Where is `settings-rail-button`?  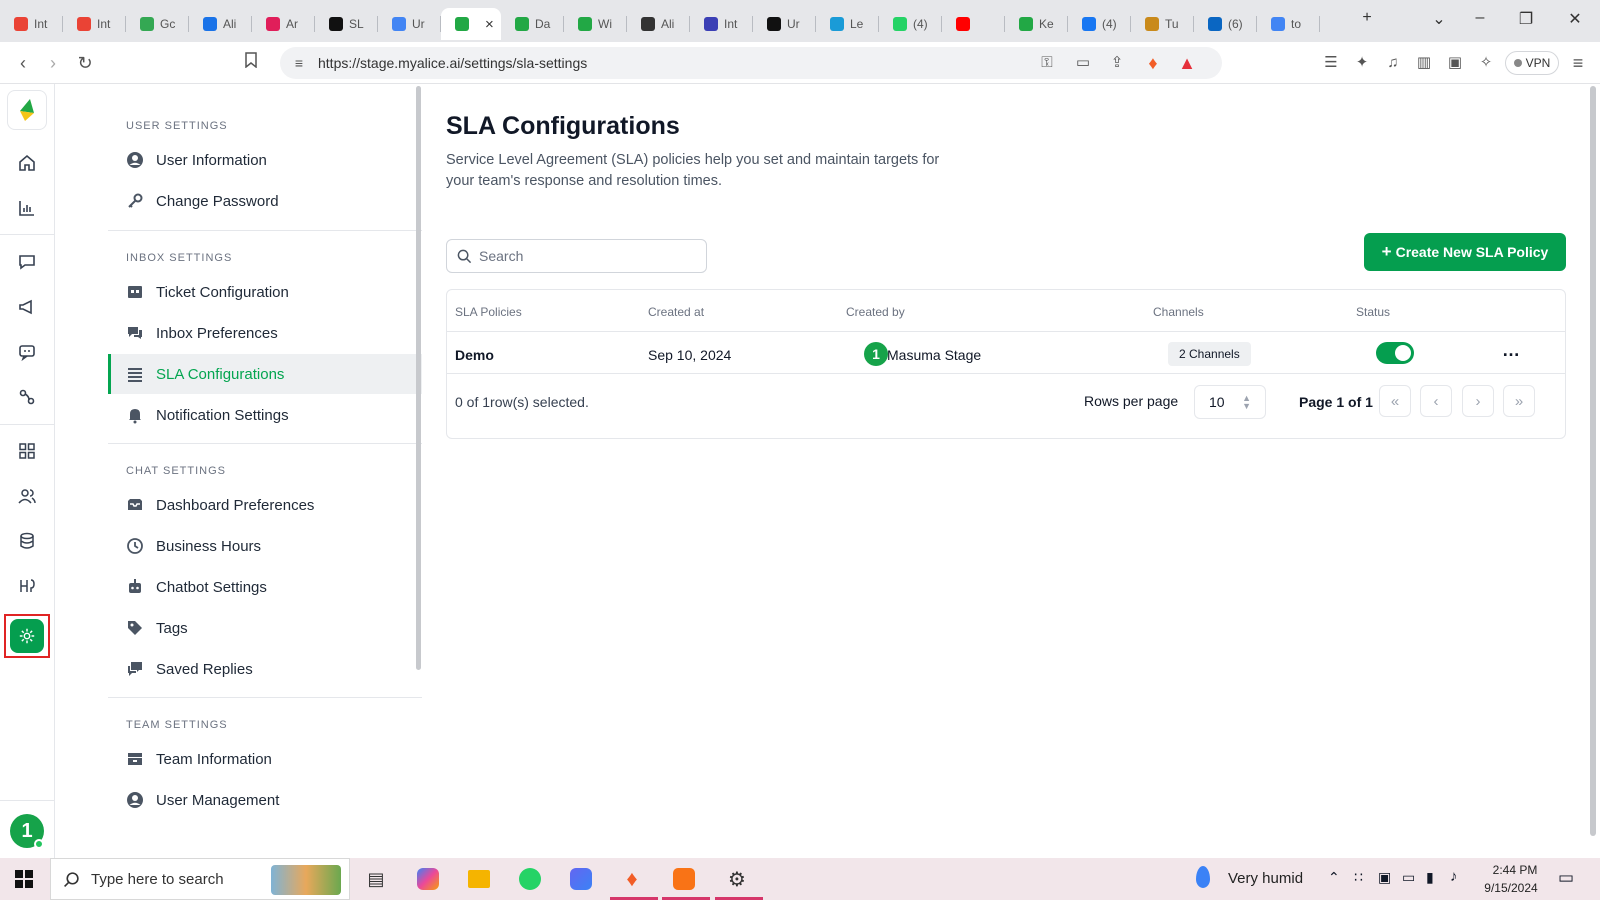 settings-rail-button is located at coordinates (27, 636).